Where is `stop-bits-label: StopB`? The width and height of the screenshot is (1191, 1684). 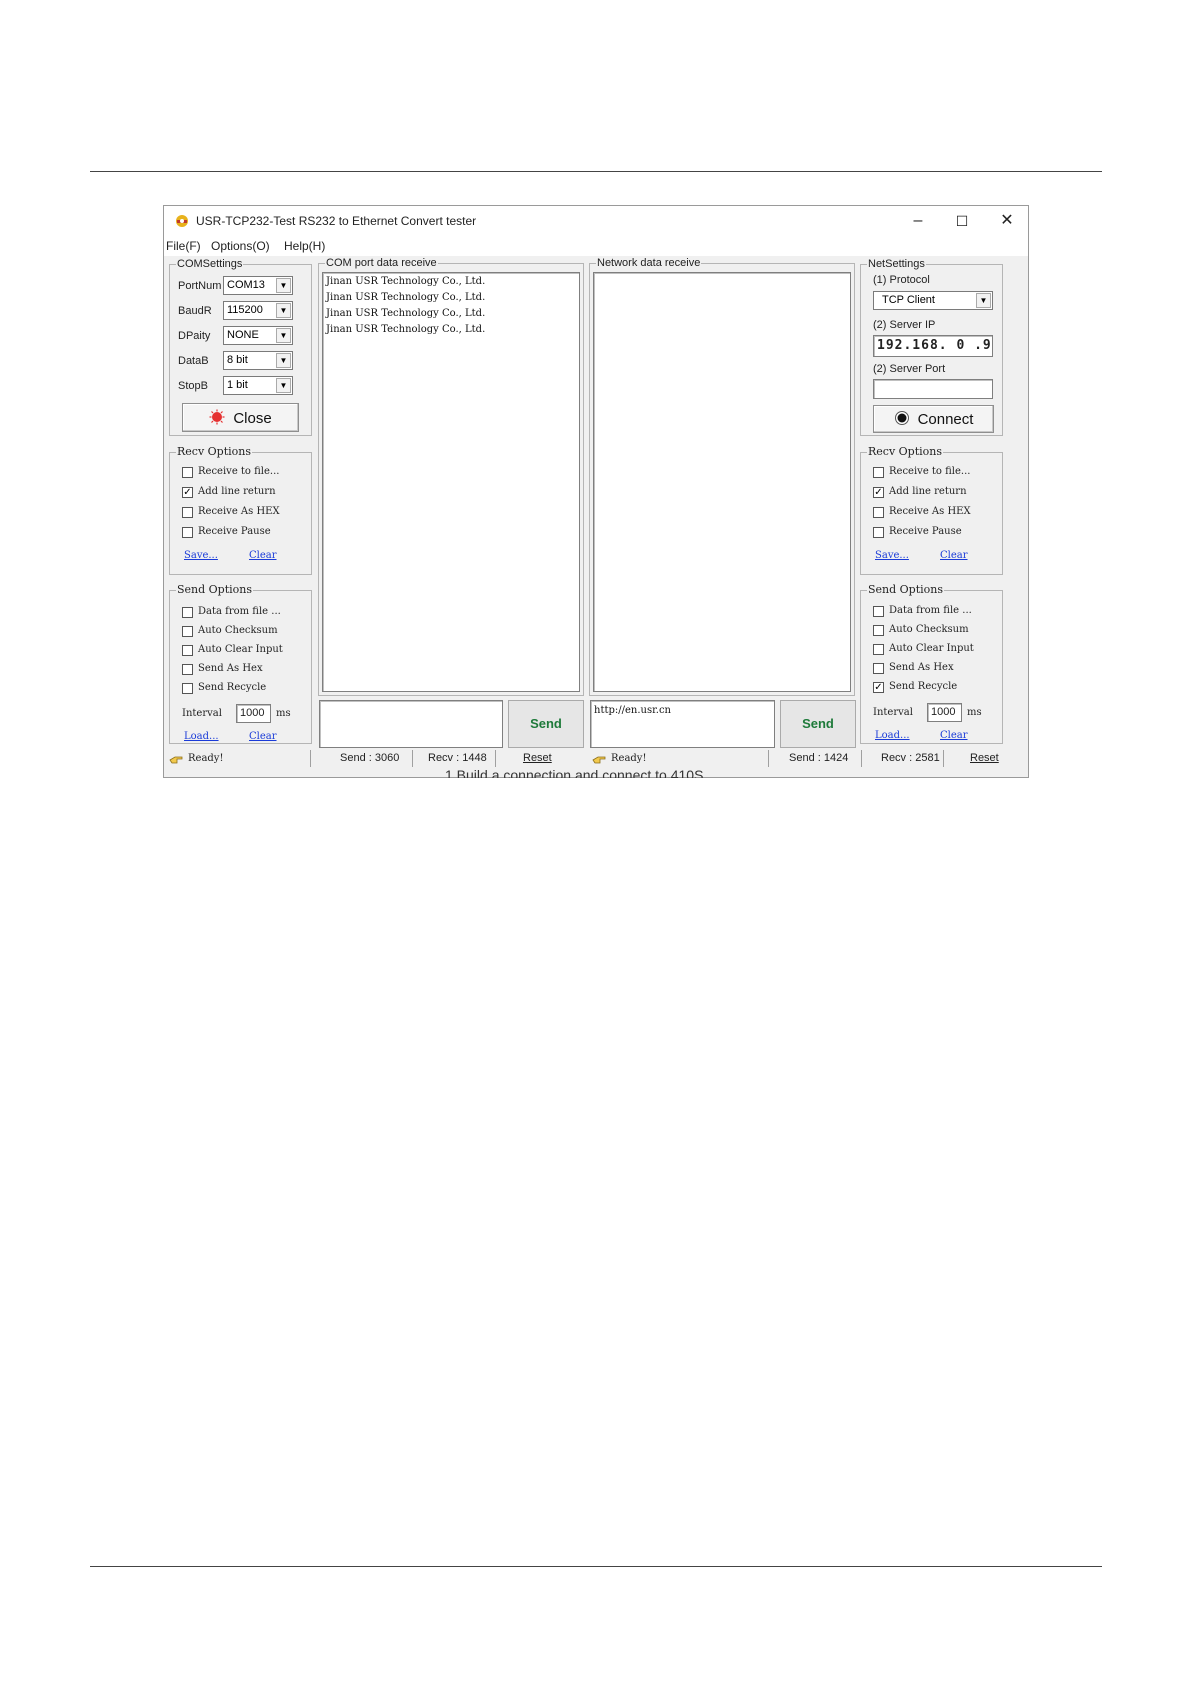 stop-bits-label: StopB is located at coordinates (193, 386).